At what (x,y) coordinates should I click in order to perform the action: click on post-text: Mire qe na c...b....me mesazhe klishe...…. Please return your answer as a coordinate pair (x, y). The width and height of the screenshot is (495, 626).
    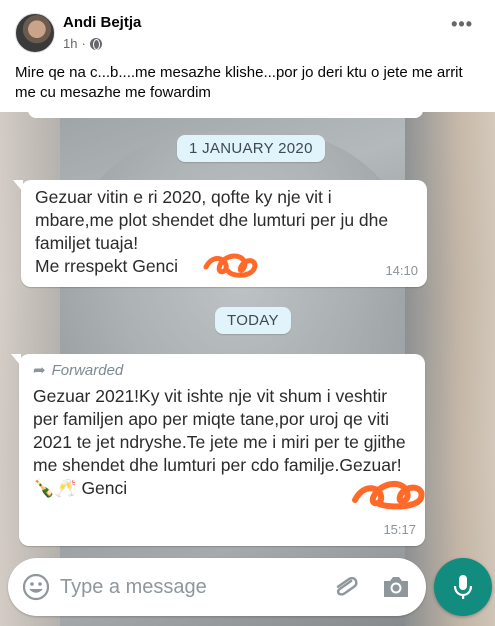
    Looking at the image, I should click on (239, 82).